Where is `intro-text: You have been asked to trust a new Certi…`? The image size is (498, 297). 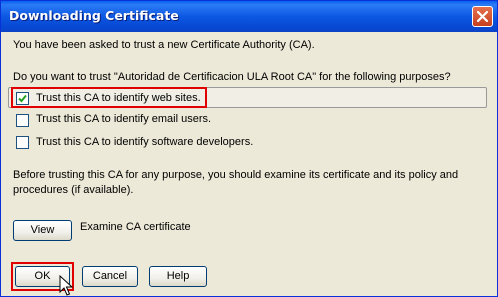 intro-text: You have been asked to trust a new Certi… is located at coordinates (164, 45).